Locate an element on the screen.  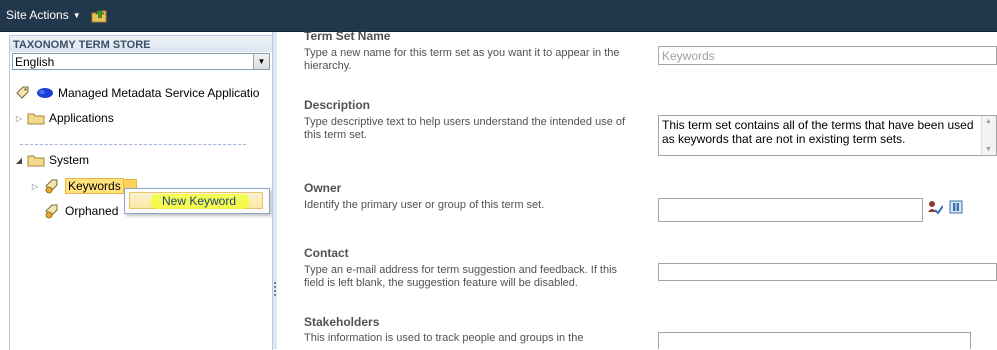
chevron-down-icon: ▼ is located at coordinates (76, 15).